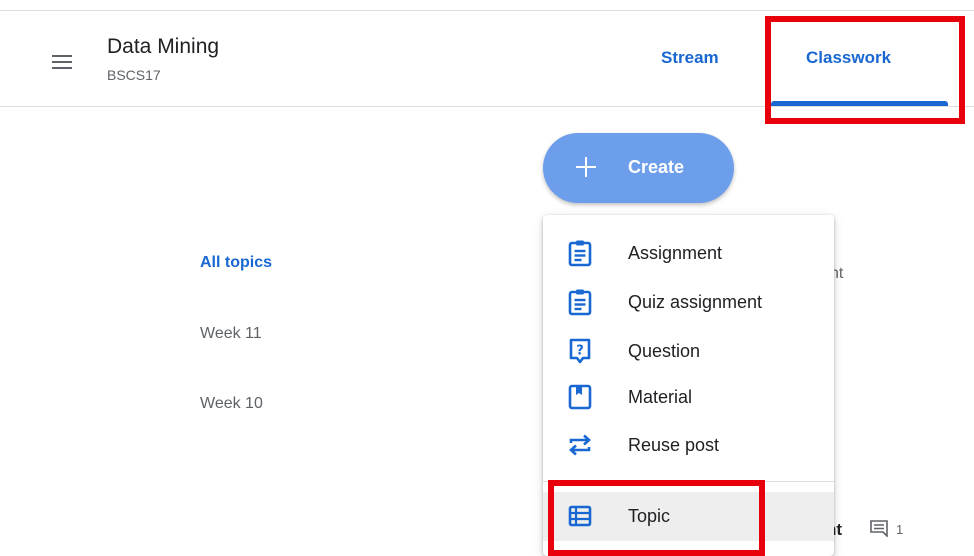  Describe the element at coordinates (656, 167) in the screenshot. I see `create-button-label: Create` at that location.